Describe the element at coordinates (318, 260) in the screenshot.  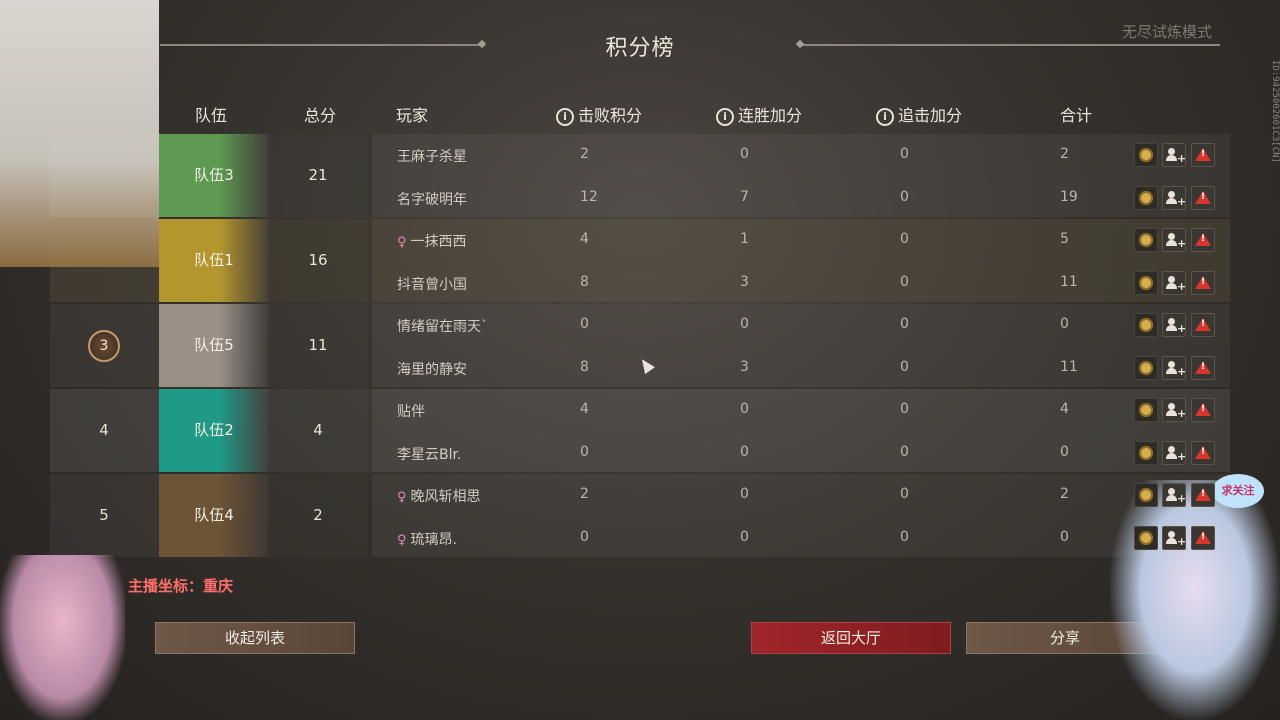
I see `team-total: 16` at that location.